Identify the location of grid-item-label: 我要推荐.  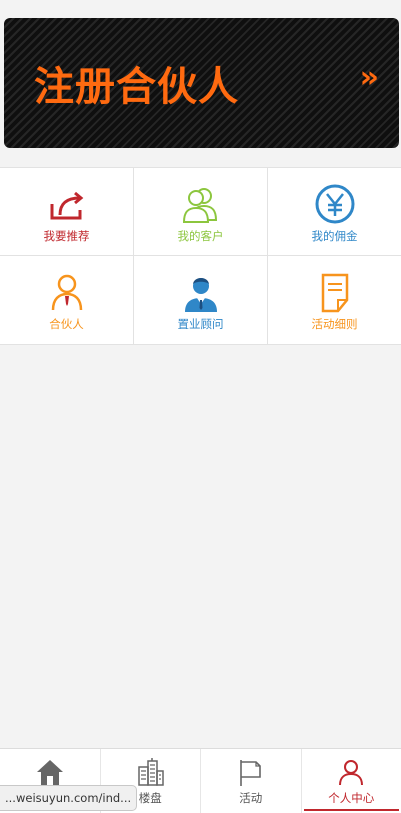
(67, 236).